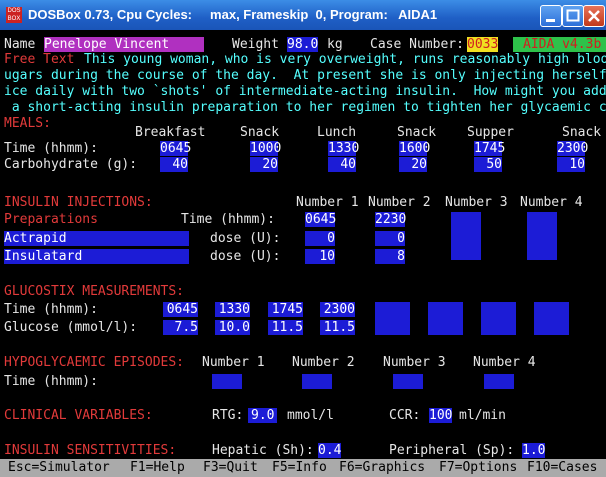  I want to click on meal-time-field: 1330, so click(343, 148).